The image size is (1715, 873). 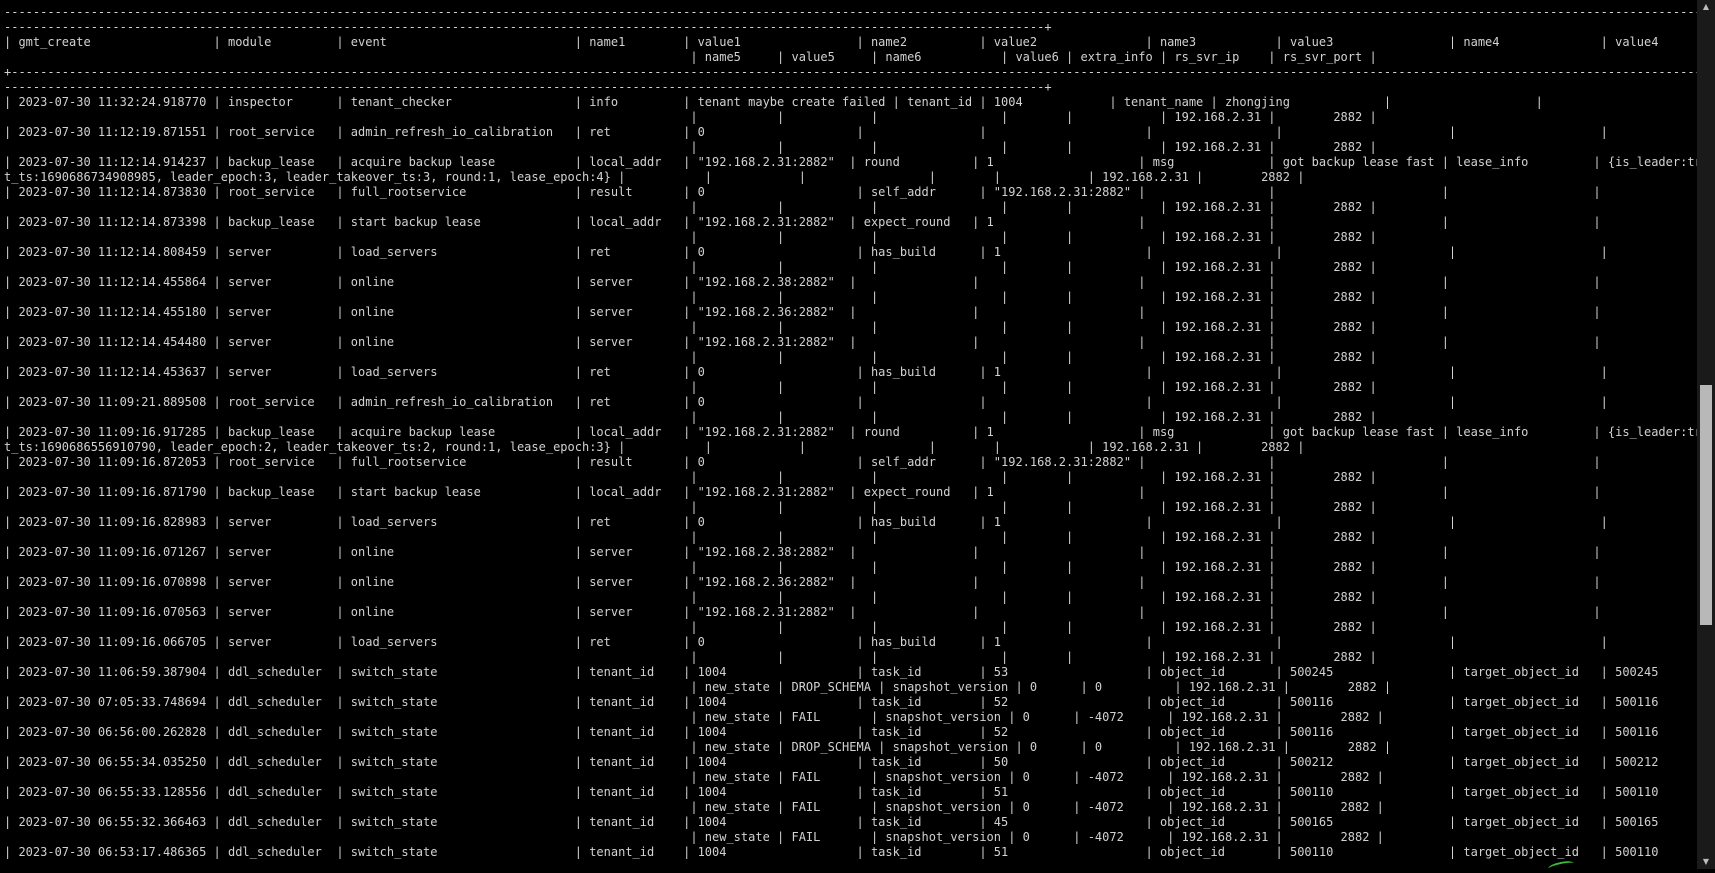 What do you see at coordinates (1706, 862) in the screenshot?
I see `scroll-down-arrow-icon: ▼` at bounding box center [1706, 862].